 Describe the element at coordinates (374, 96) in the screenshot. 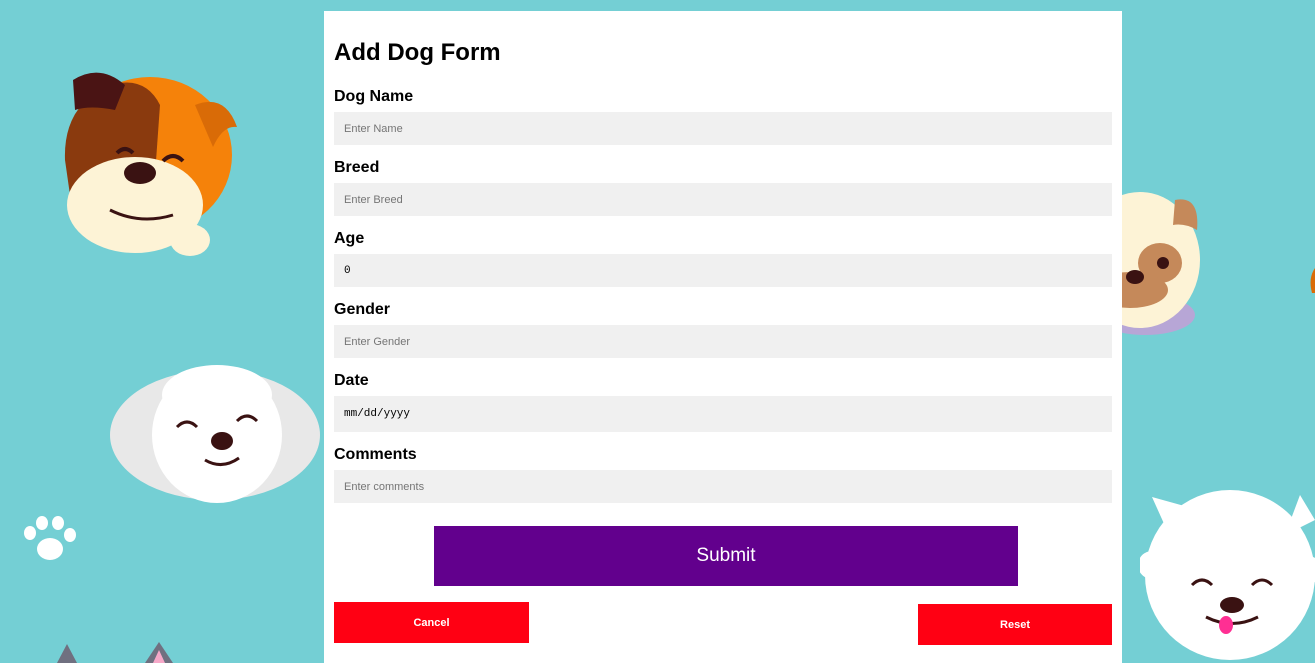

I see `dog-name-label: Dog Name` at that location.